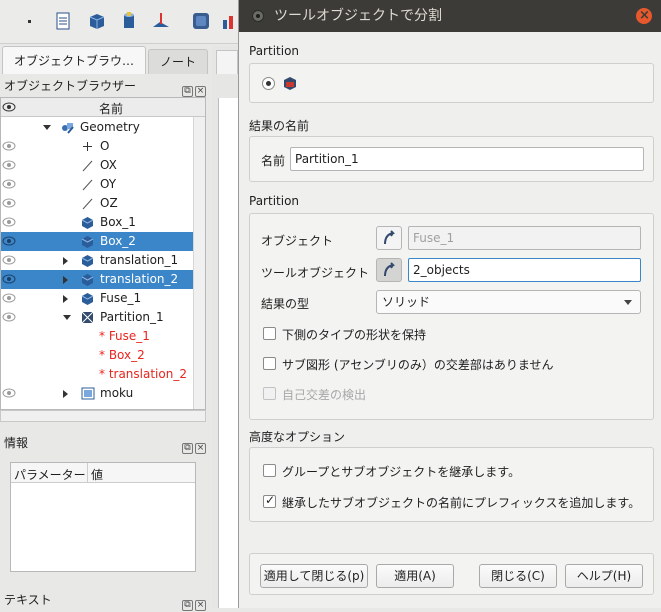 The image size is (661, 612). What do you see at coordinates (108, 184) in the screenshot?
I see `tree-item-label: OY` at bounding box center [108, 184].